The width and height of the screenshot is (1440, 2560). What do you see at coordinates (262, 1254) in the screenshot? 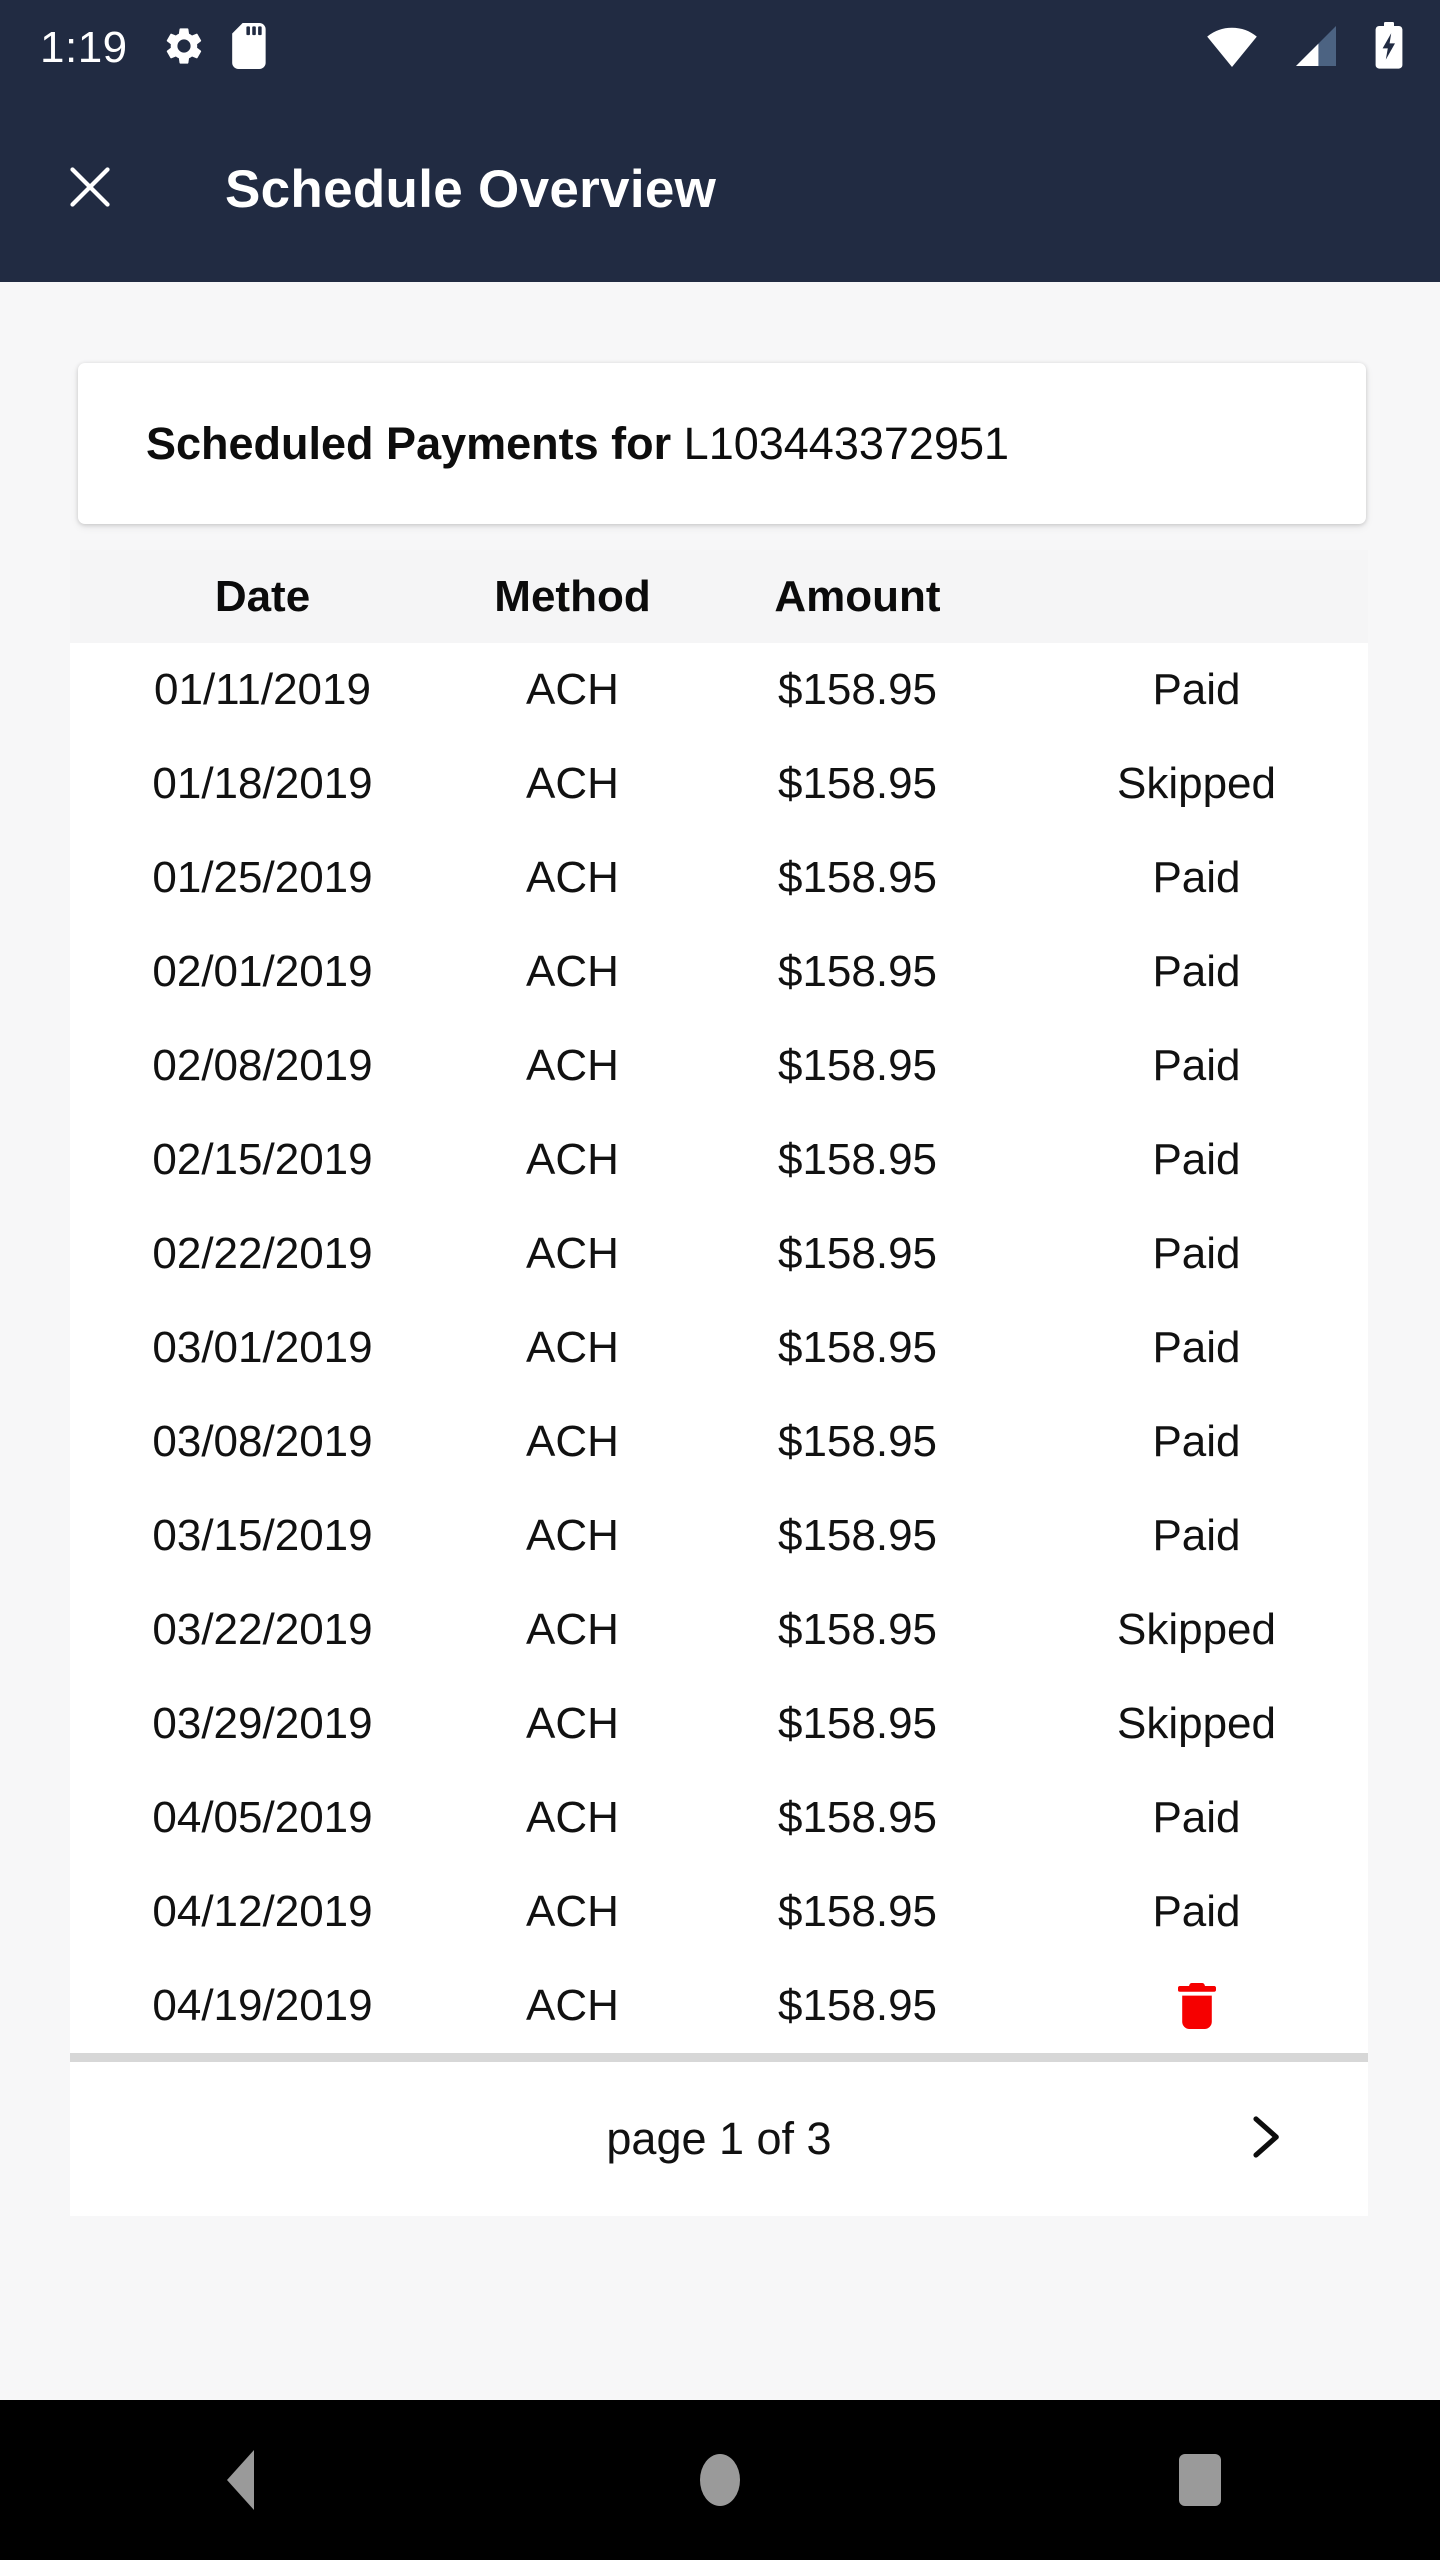
I see `cell-date: 02/22/2019` at bounding box center [262, 1254].